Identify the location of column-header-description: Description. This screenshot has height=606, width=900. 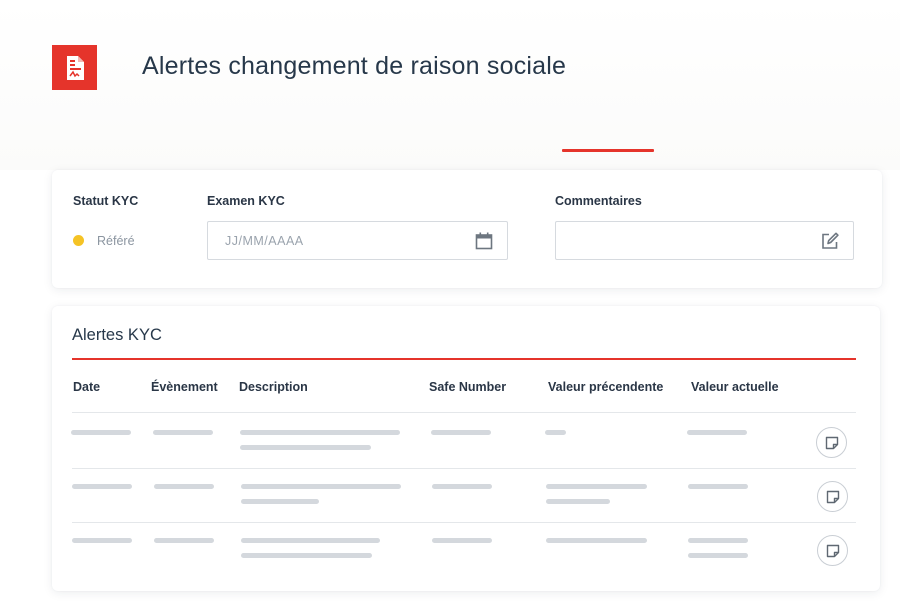
(273, 387).